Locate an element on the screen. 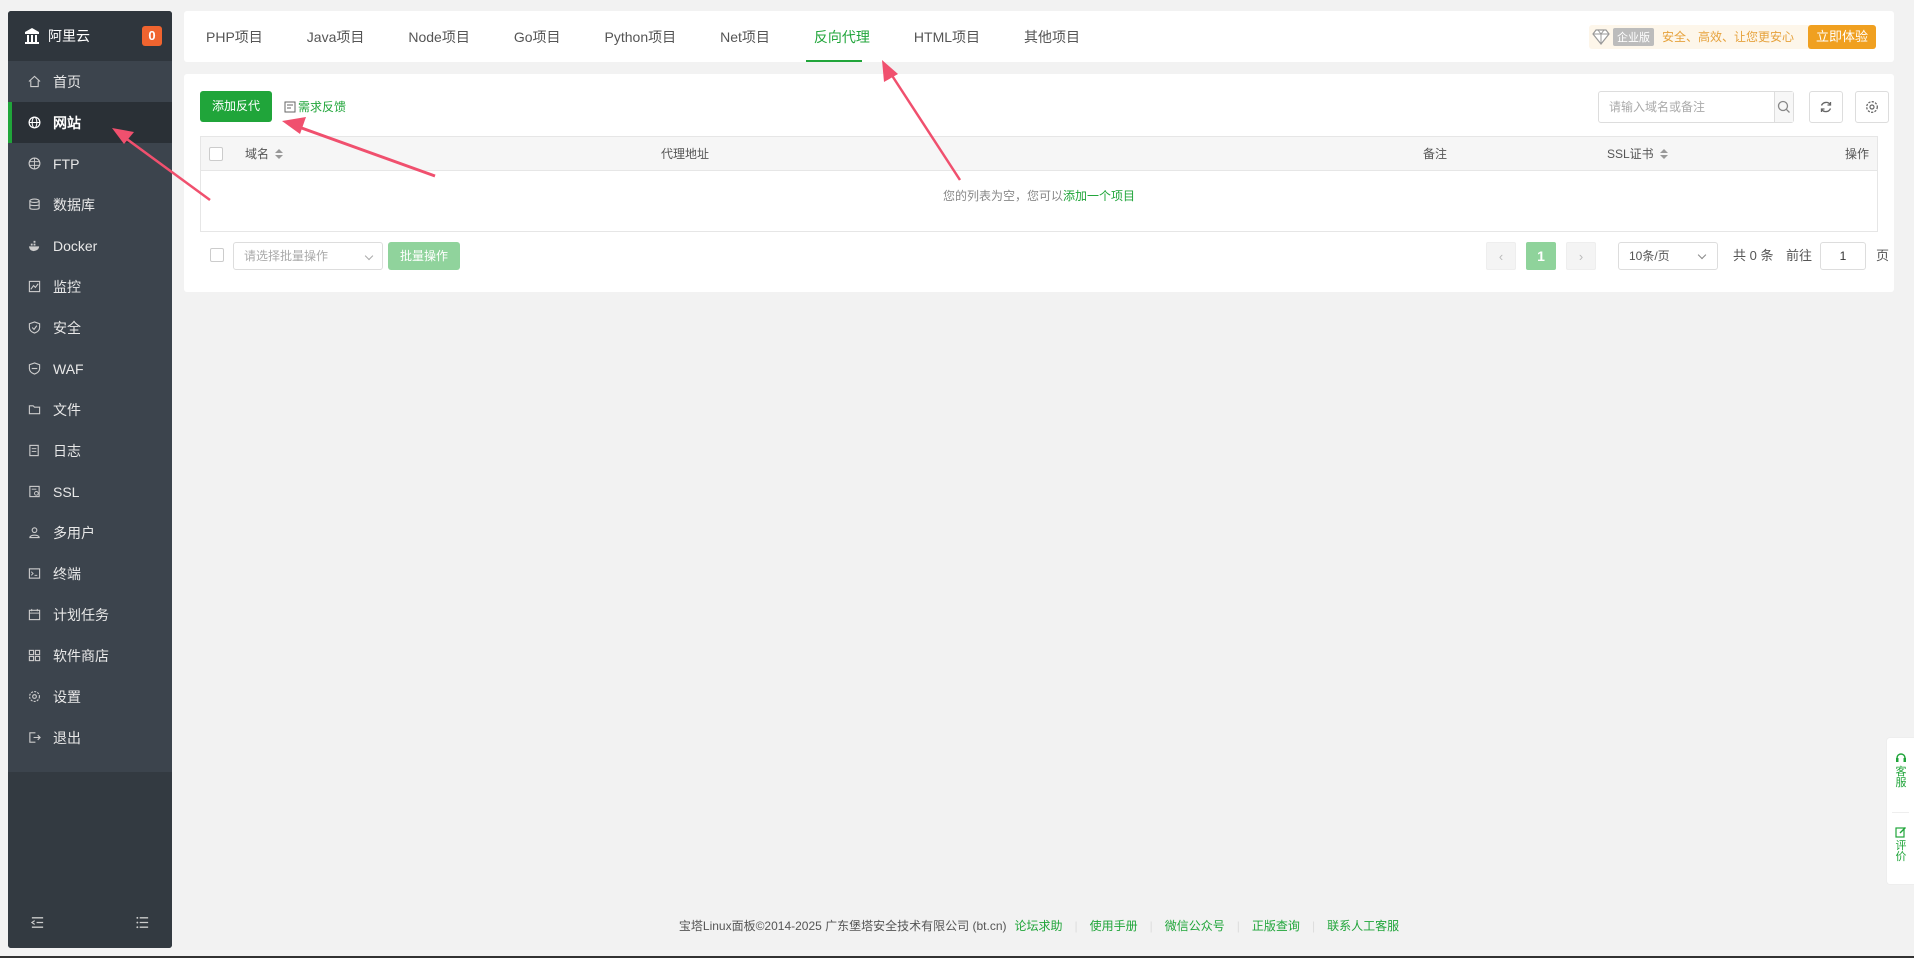 This screenshot has width=1914, height=958. add-project-link: 添加一个项目 is located at coordinates (1099, 196).